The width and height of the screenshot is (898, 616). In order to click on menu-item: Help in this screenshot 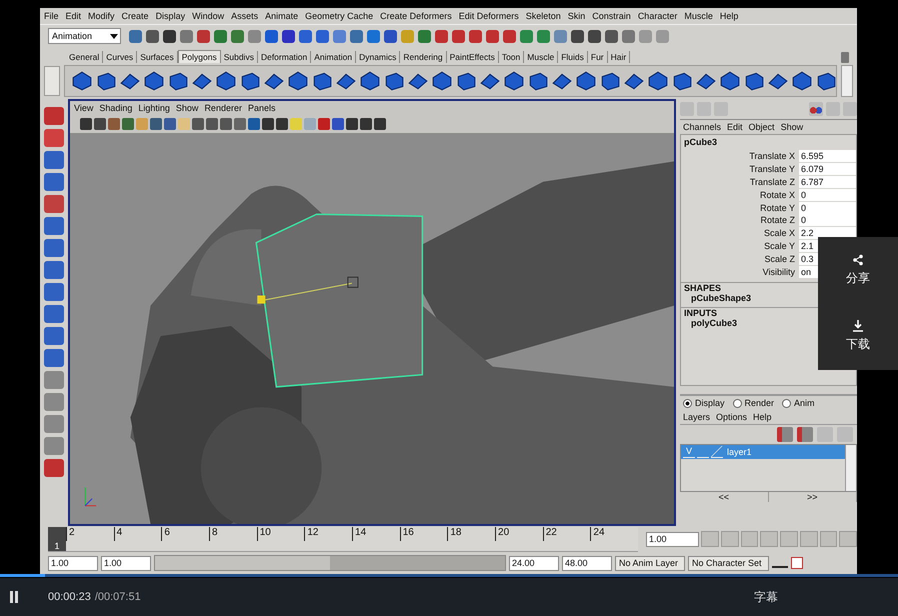, I will do `click(729, 16)`.